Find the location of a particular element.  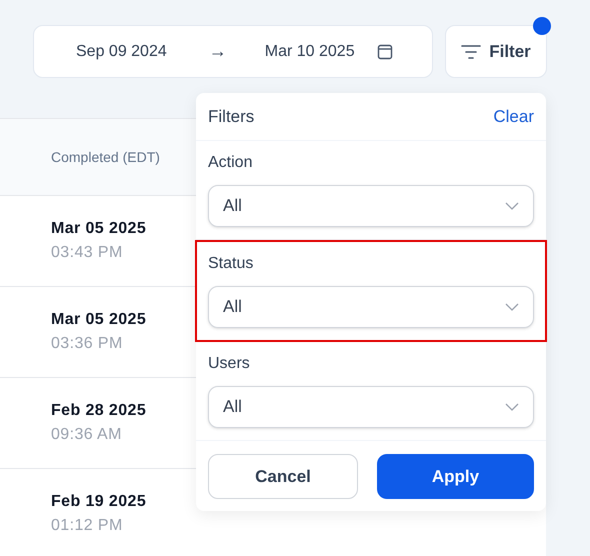

time-cell-text: 01:12 PM is located at coordinates (87, 526).